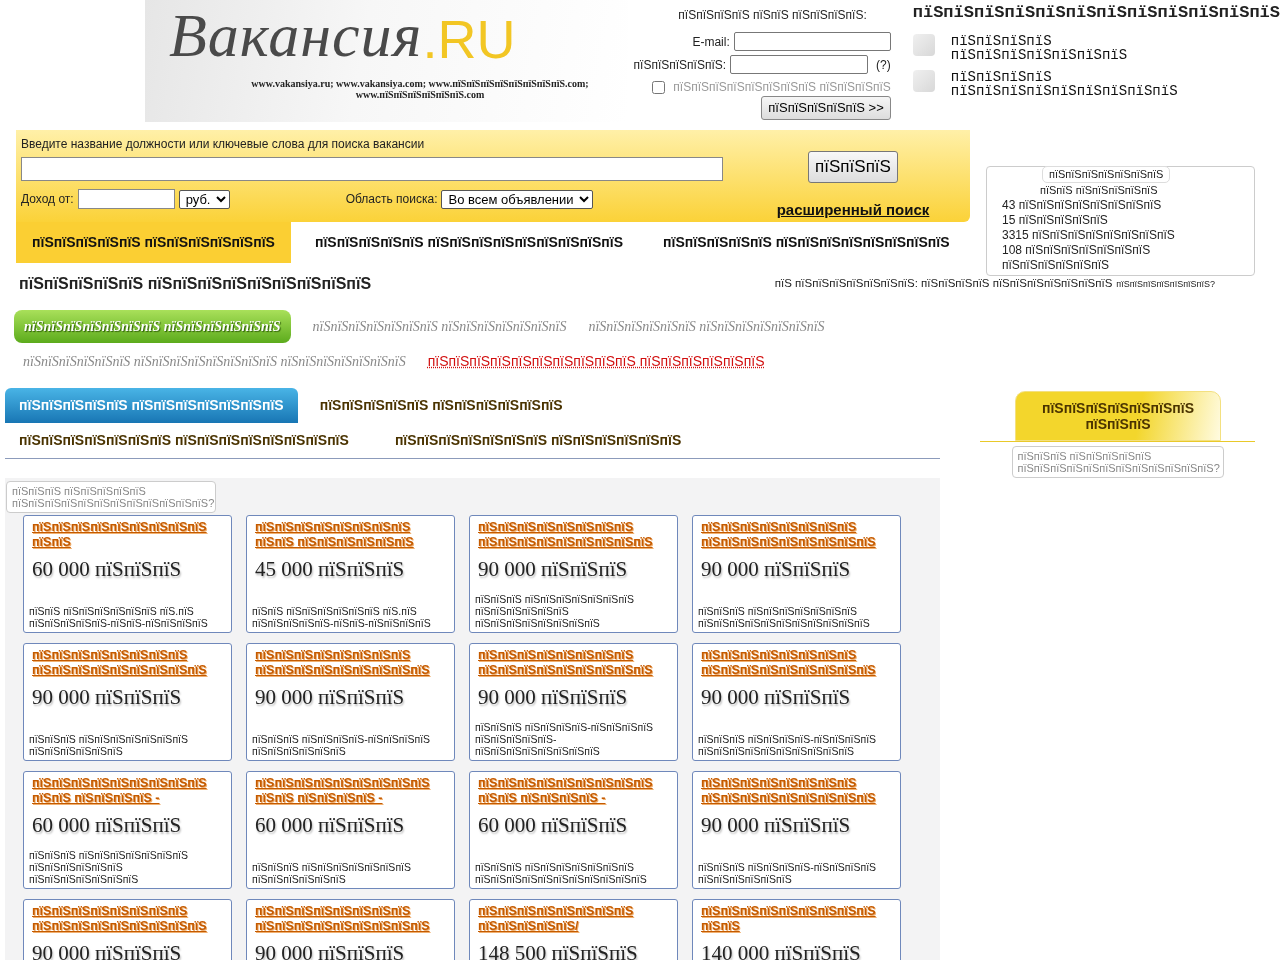 The image size is (1280, 960). Describe the element at coordinates (782, 87) in the screenshot. I see `remember-label: пїЅпїЅпїЅпїЅпїЅпїЅпїЅпїЅ пїЅпїЅпїЅпїЅ` at that location.